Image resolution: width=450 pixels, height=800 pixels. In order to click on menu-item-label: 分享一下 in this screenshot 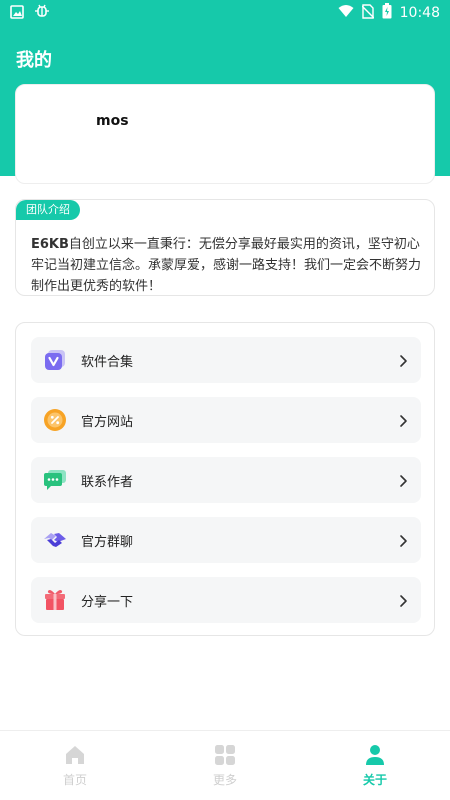, I will do `click(107, 602)`.